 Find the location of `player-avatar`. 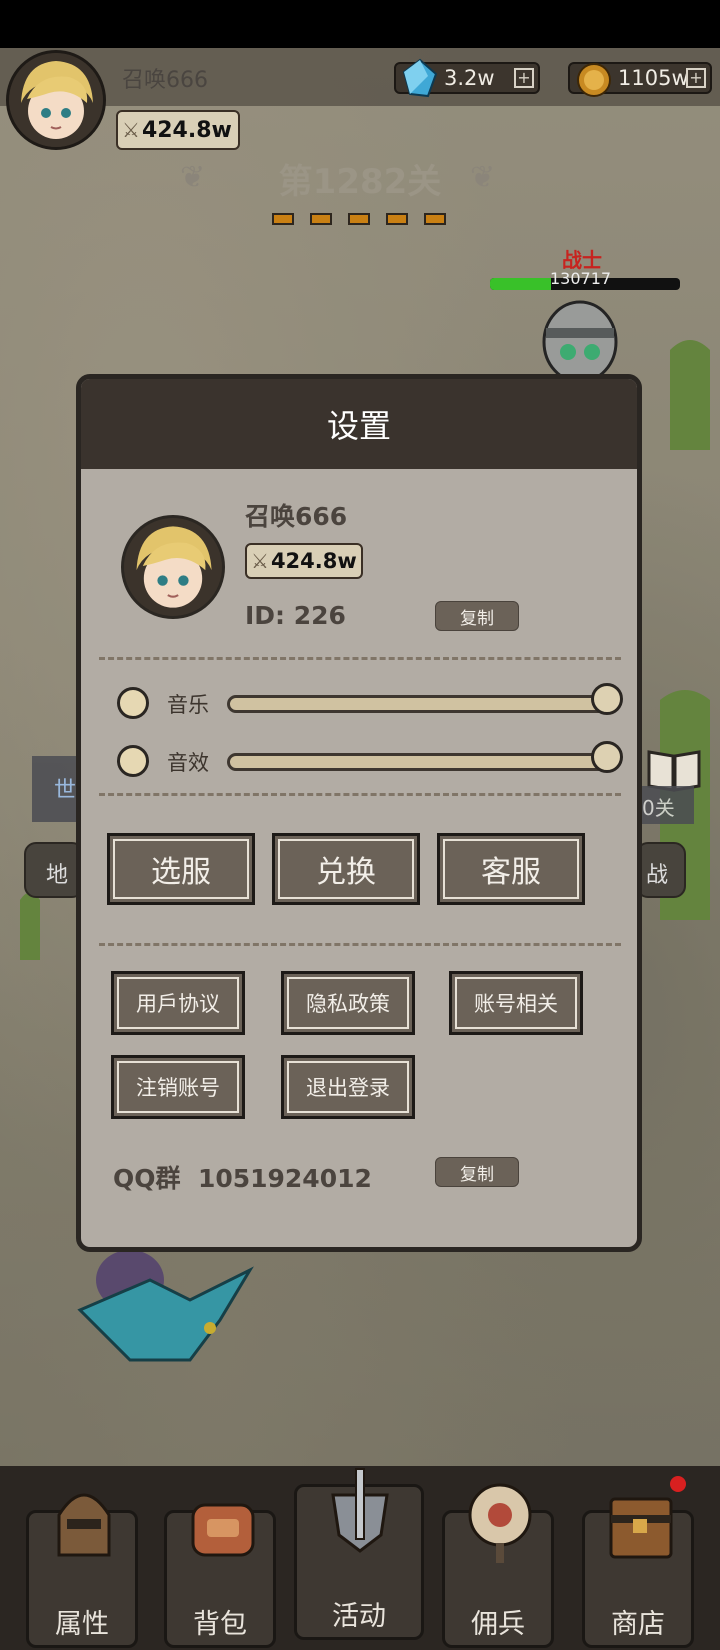

player-avatar is located at coordinates (56, 100).